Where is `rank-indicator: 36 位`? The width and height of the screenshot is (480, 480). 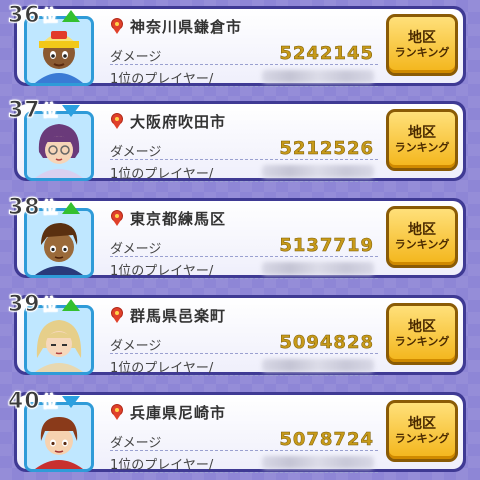
rank-indicator: 36 位 is located at coordinates (44, 14).